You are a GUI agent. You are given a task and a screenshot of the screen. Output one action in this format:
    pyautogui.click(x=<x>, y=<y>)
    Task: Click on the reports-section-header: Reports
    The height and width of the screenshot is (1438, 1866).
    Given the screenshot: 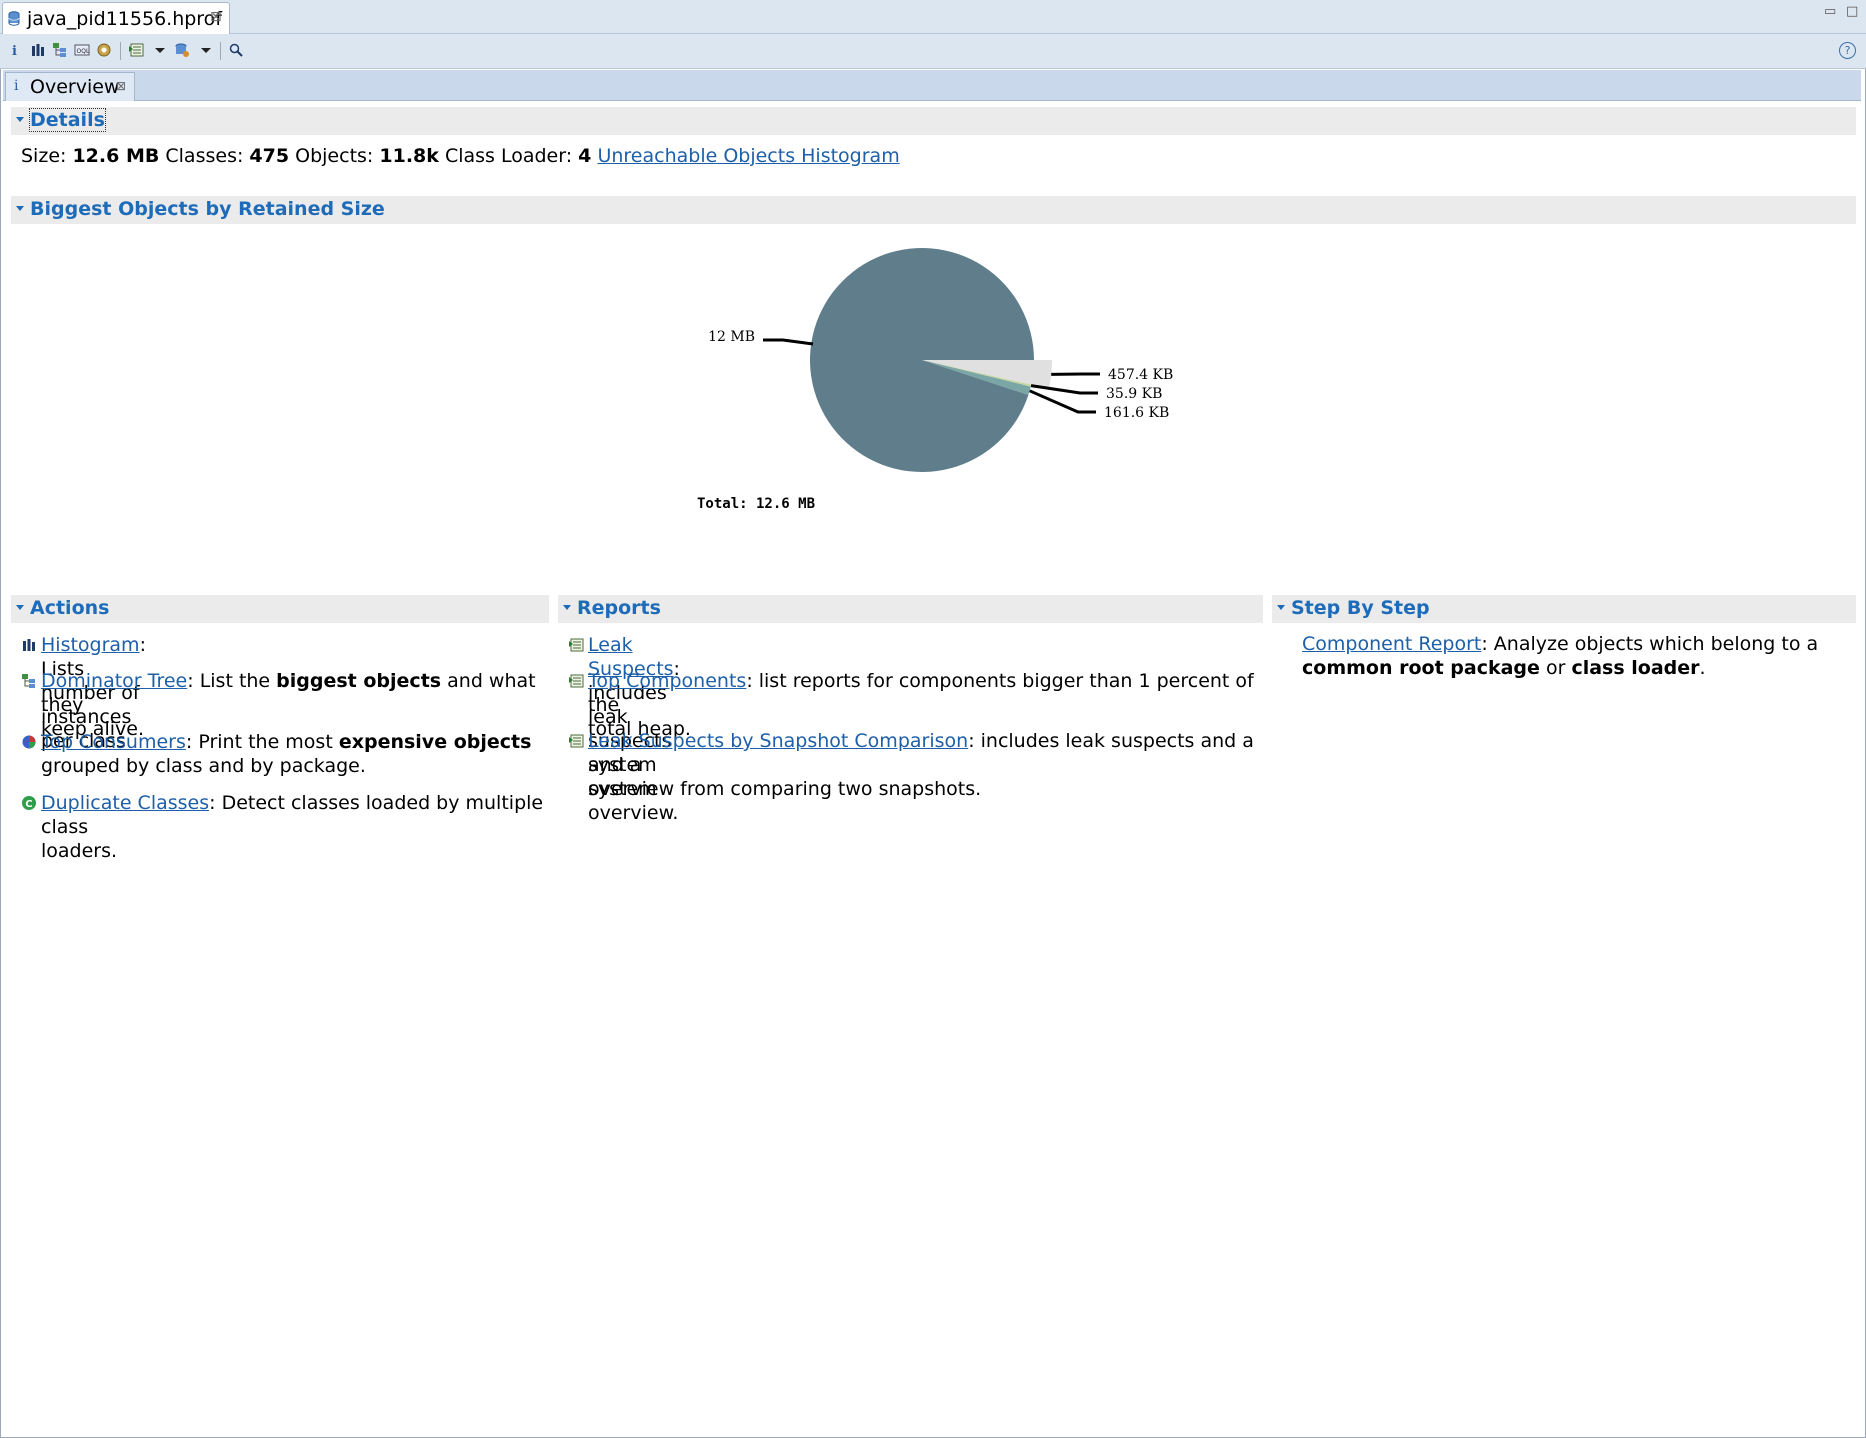 What is the action you would take?
    pyautogui.click(x=910, y=609)
    